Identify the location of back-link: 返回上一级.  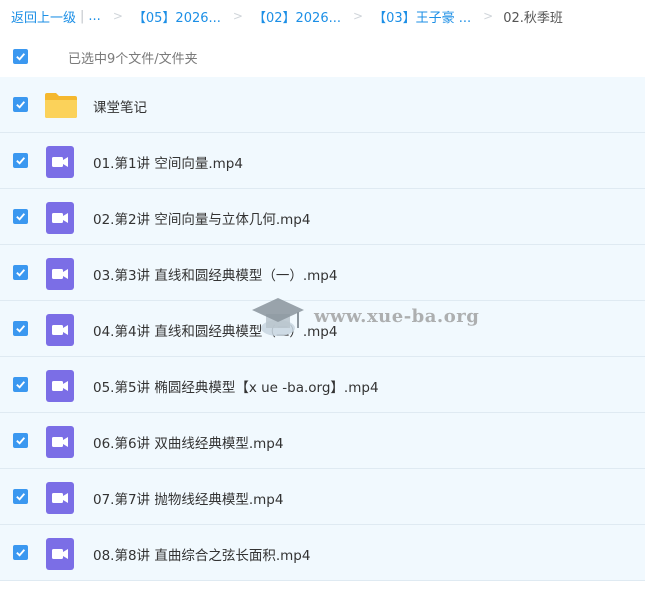
(43, 16).